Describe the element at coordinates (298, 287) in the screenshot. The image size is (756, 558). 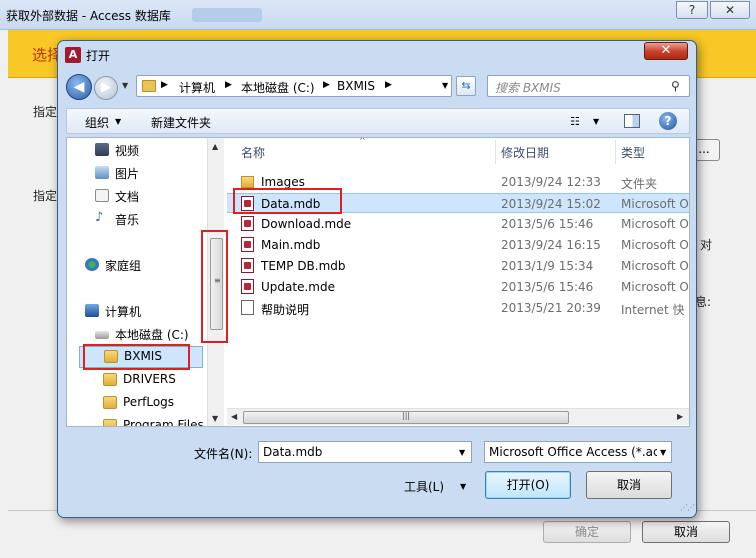
I see `file-name: Update.mde` at that location.